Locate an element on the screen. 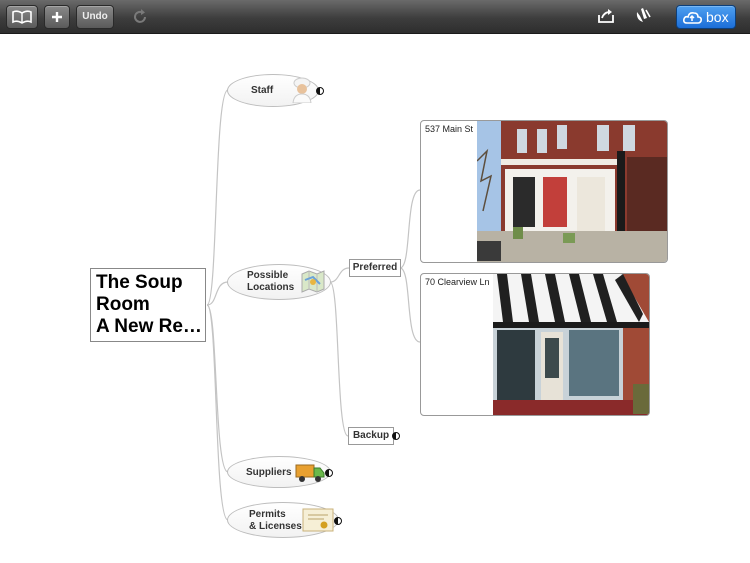  photo-card-main-st: 537 Main St is located at coordinates (544, 191).